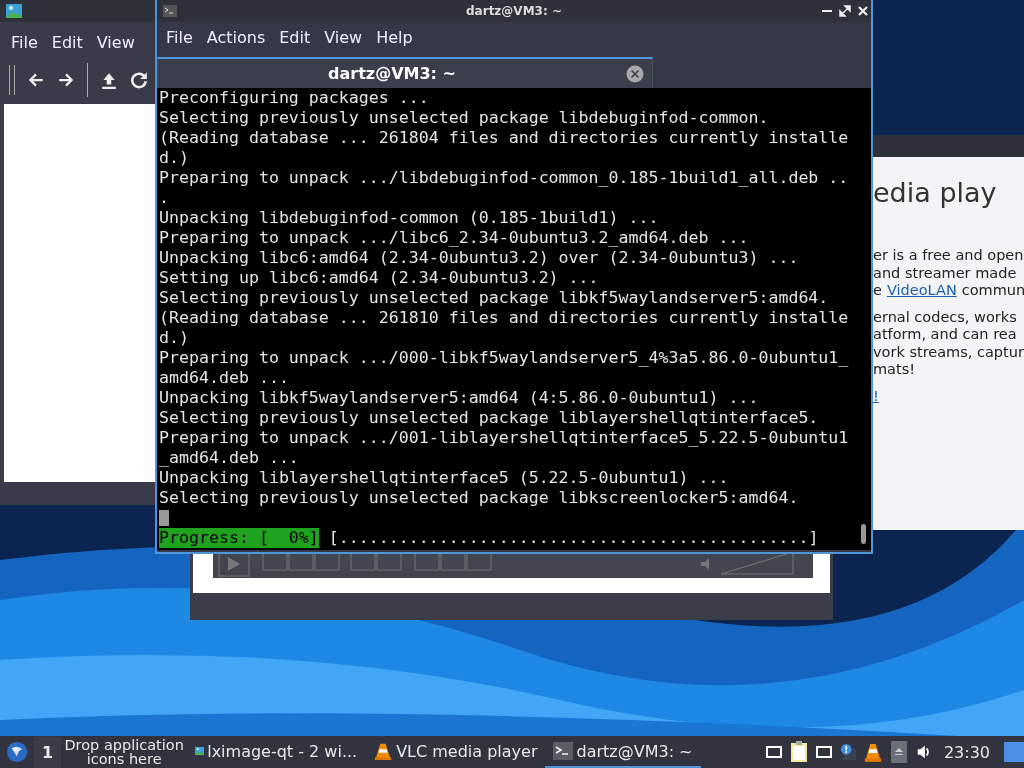  What do you see at coordinates (405, 72) in the screenshot?
I see `terminal-tab: dartz@VM3: ~` at bounding box center [405, 72].